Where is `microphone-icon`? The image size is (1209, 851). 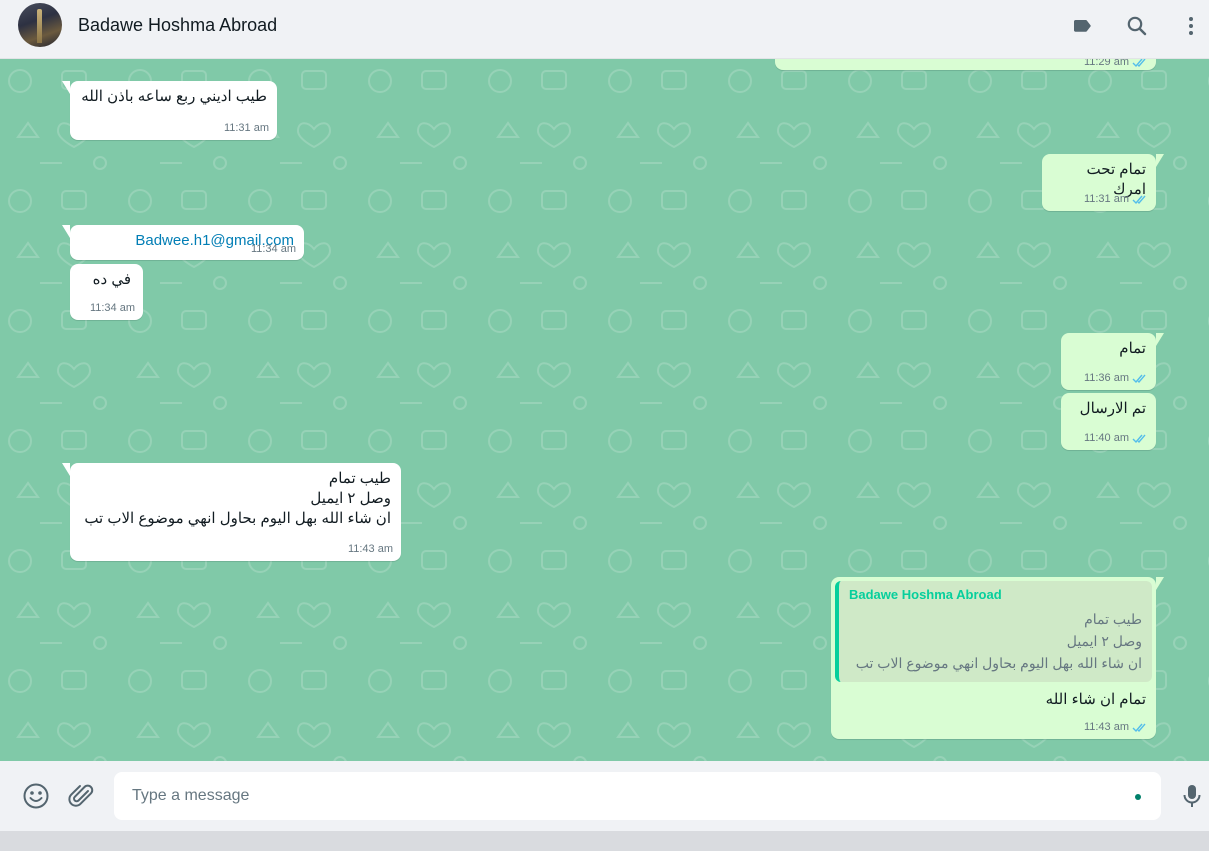 microphone-icon is located at coordinates (1192, 796).